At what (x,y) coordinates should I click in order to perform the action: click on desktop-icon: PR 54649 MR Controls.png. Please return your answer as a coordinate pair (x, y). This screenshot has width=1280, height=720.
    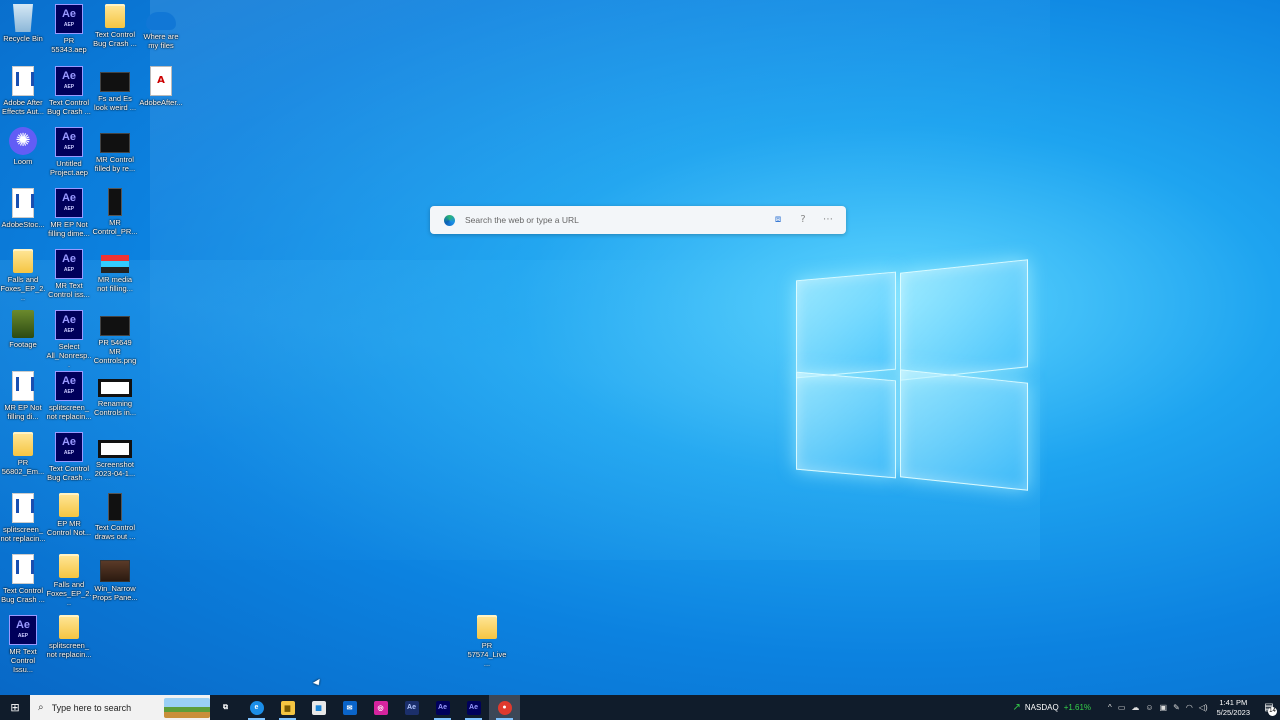
    Looking at the image, I should click on (115, 337).